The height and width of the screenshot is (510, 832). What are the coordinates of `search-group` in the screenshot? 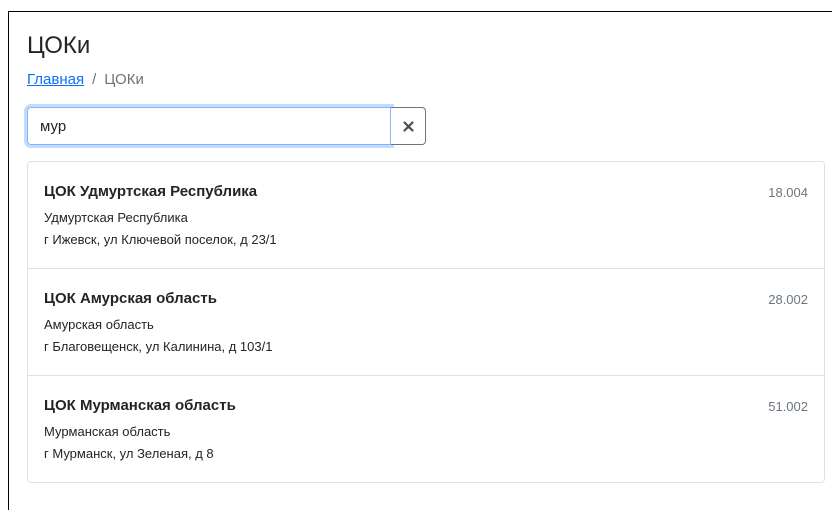 It's located at (226, 126).